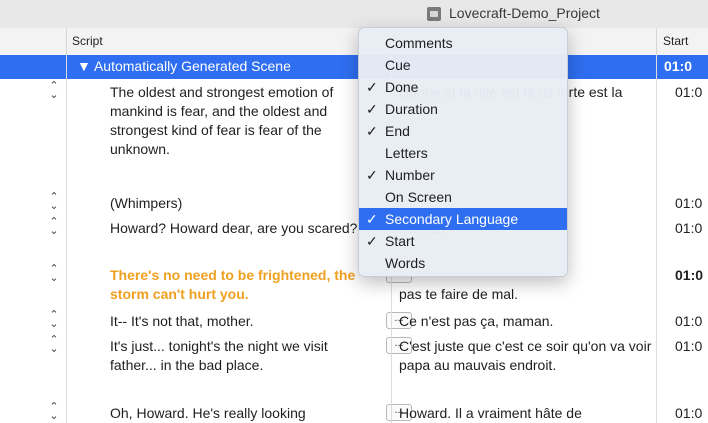 The image size is (708, 423). What do you see at coordinates (463, 263) in the screenshot?
I see `menu-item-words: Words` at bounding box center [463, 263].